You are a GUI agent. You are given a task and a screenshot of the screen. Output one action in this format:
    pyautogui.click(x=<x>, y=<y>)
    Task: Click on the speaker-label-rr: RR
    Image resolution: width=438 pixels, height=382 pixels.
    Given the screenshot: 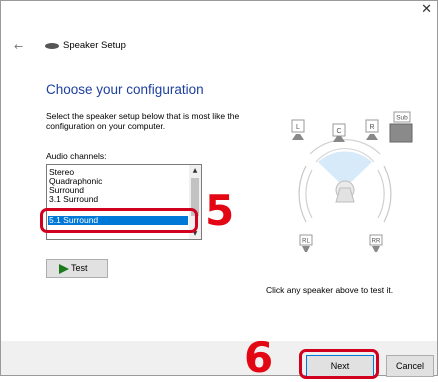 What is the action you would take?
    pyautogui.click(x=376, y=242)
    